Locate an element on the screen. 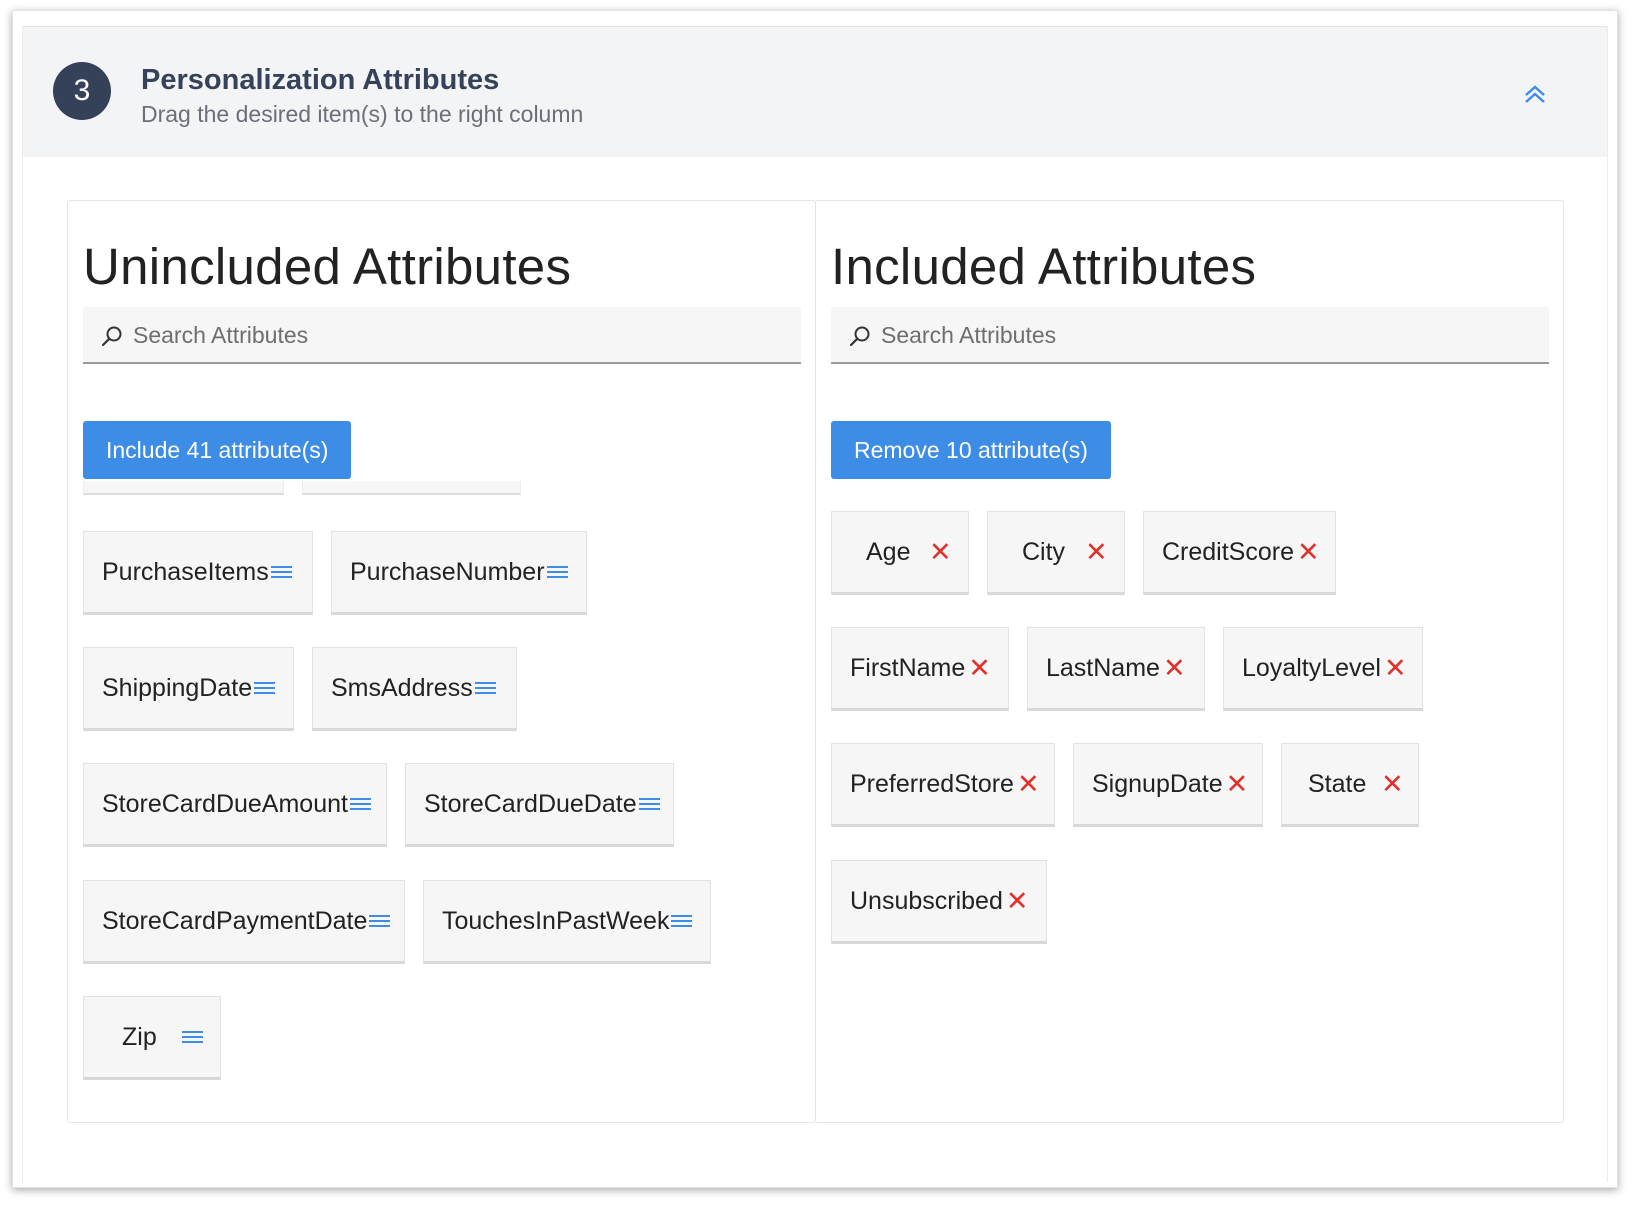 Image resolution: width=1634 pixels, height=1205 pixels. attribute-chip: PurchaseNumber is located at coordinates (459, 573).